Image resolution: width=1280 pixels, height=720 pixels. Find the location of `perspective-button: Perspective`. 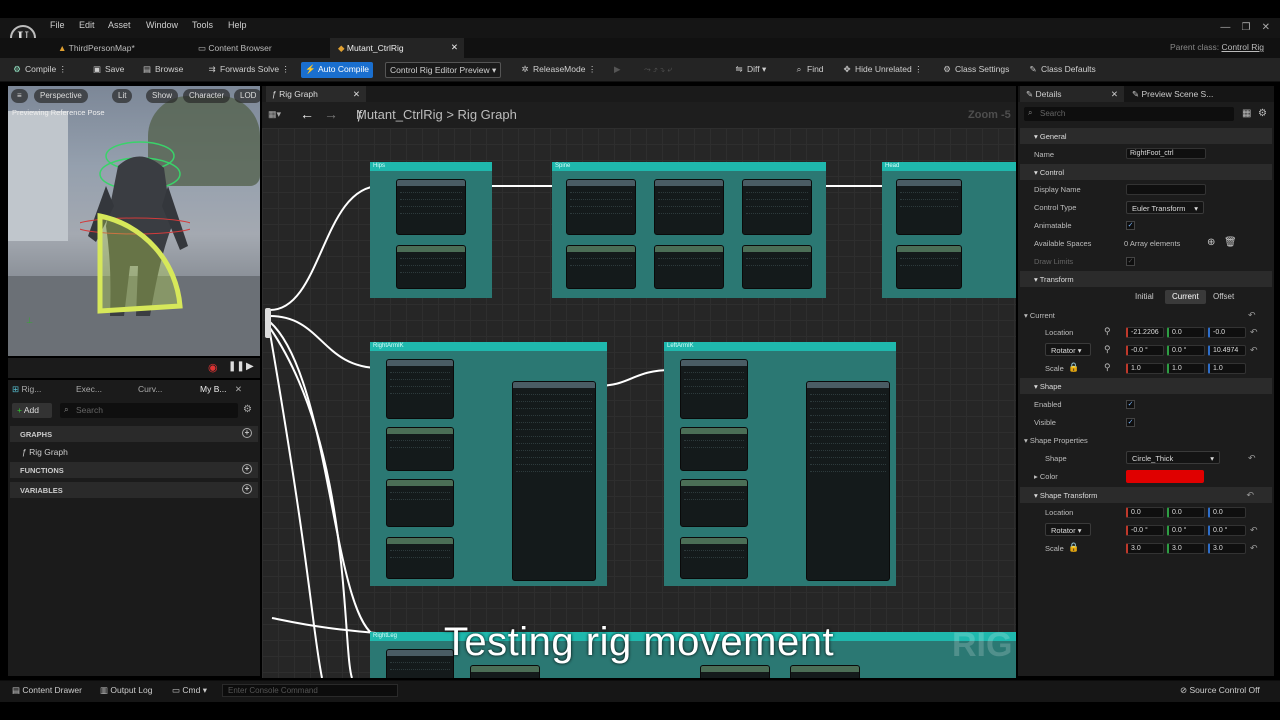

perspective-button: Perspective is located at coordinates (61, 96).